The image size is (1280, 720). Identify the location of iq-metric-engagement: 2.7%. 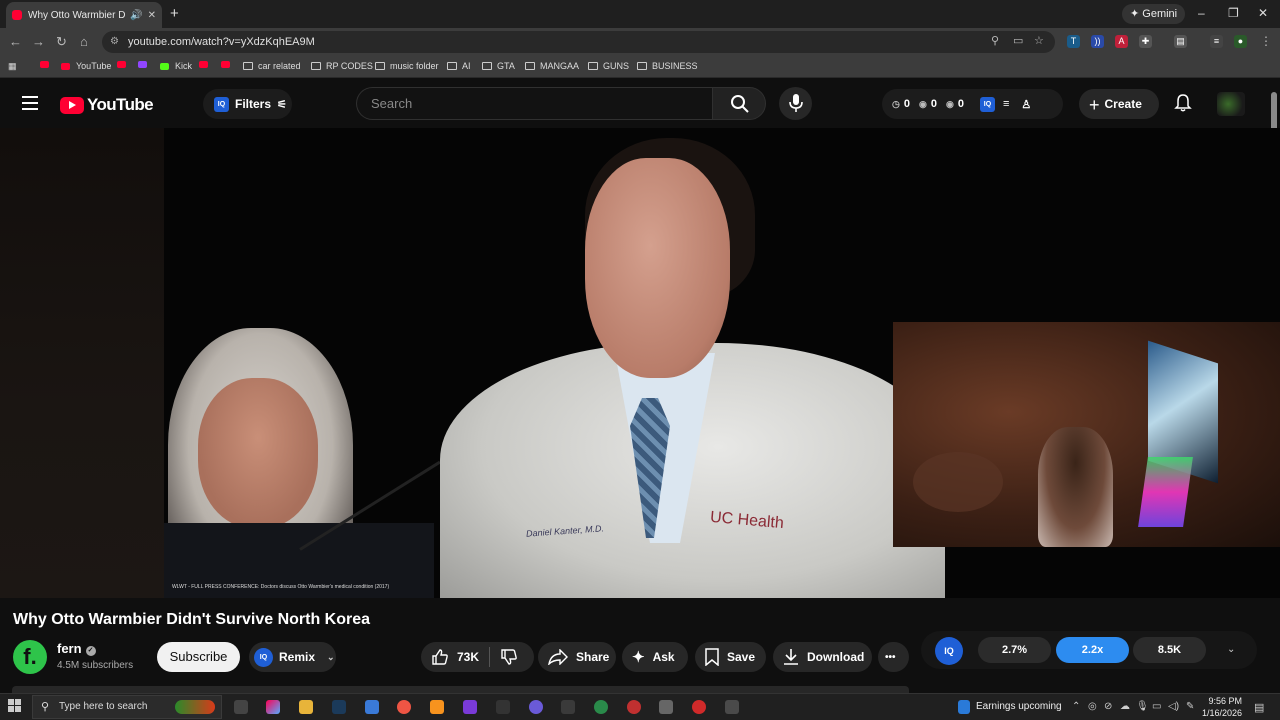
(1014, 650).